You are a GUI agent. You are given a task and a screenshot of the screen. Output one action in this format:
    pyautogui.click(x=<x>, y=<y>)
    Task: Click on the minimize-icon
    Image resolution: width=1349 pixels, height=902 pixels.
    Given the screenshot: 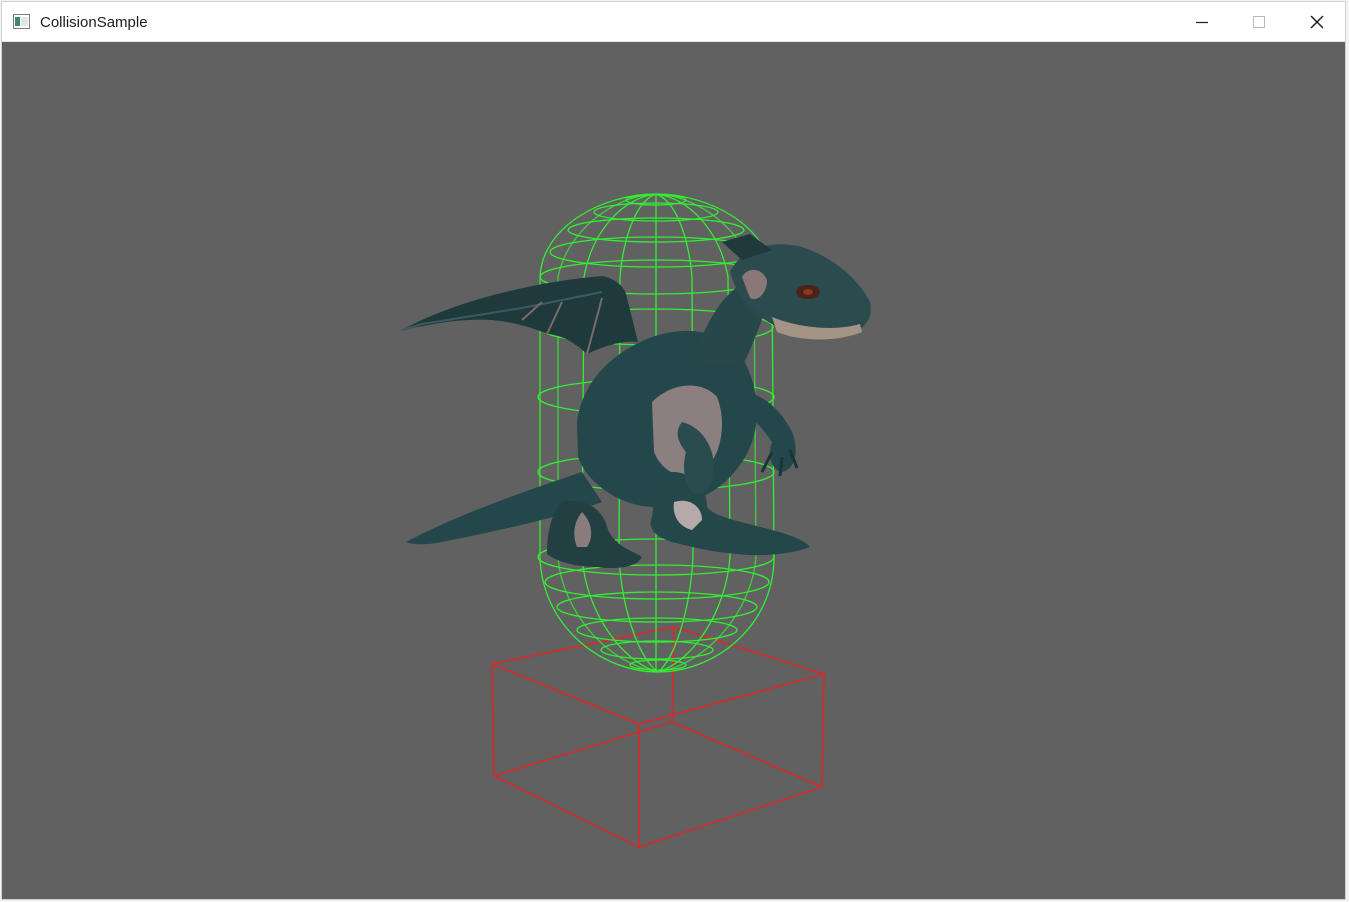 What is the action you would take?
    pyautogui.click(x=1202, y=22)
    